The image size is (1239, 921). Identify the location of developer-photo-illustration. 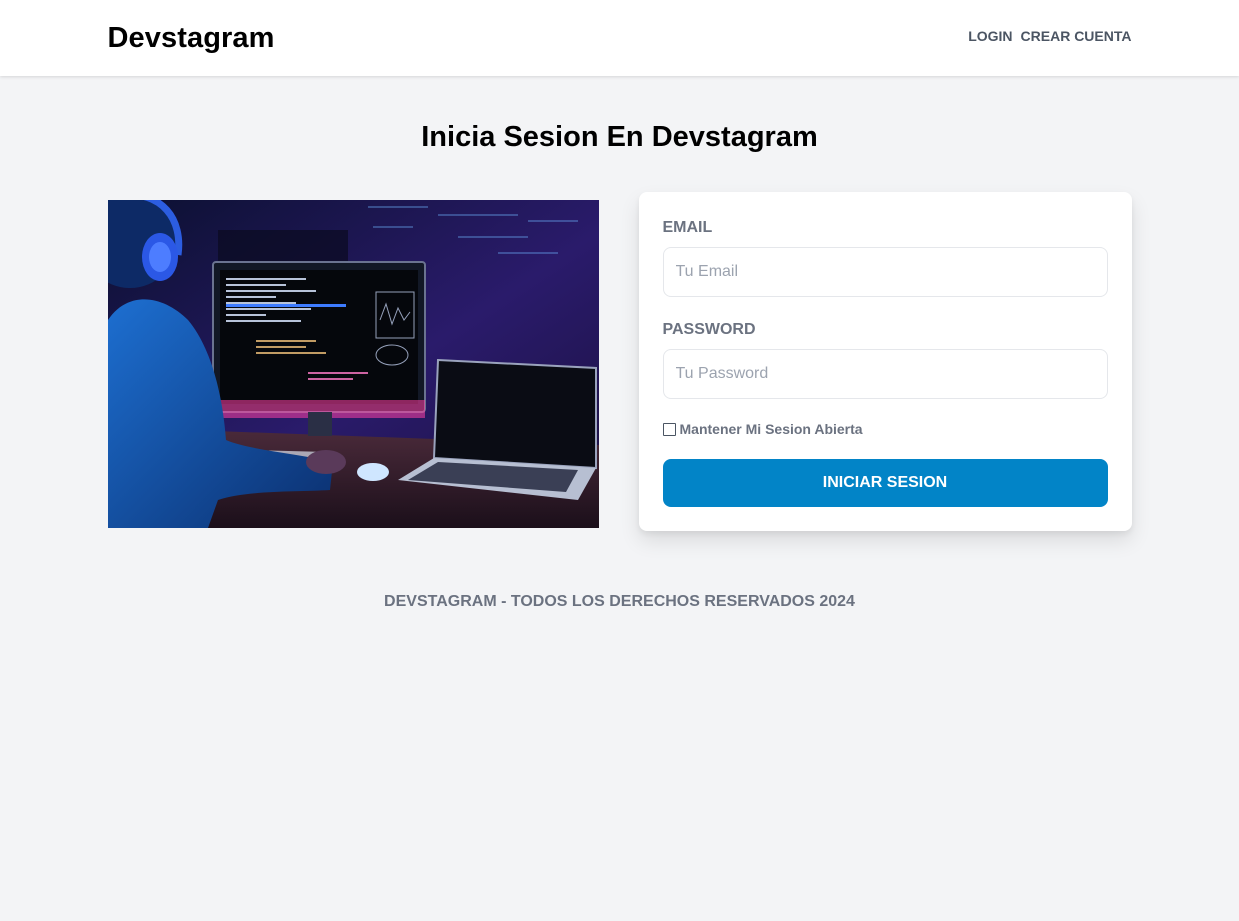
(353, 364).